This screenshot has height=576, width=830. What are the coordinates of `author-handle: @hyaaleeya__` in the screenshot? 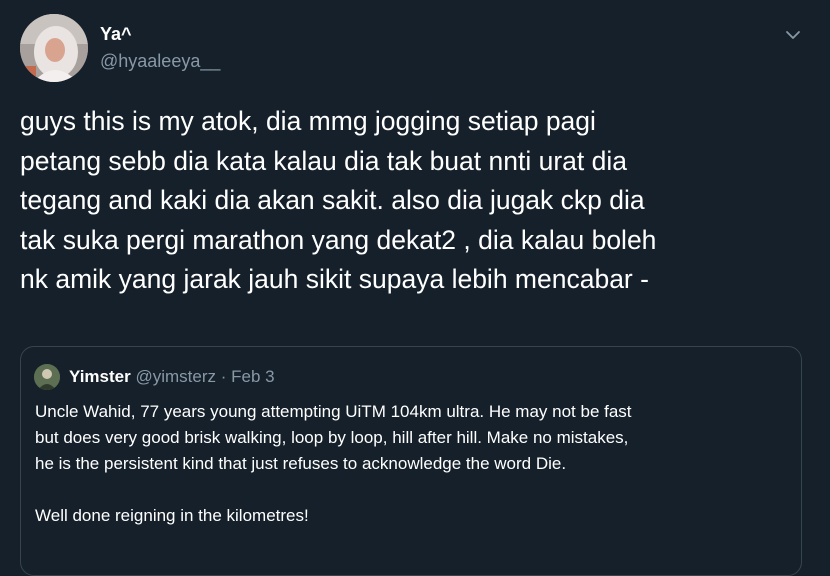 It's located at (160, 61).